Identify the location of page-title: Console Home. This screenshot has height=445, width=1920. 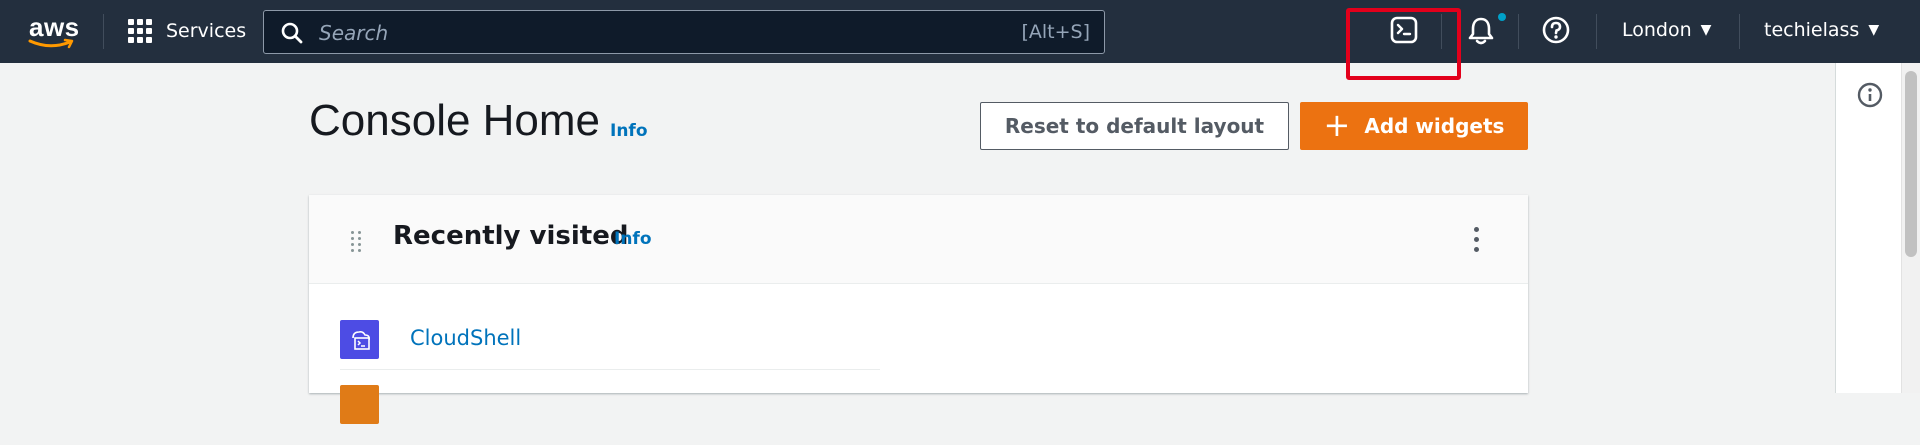
(455, 120).